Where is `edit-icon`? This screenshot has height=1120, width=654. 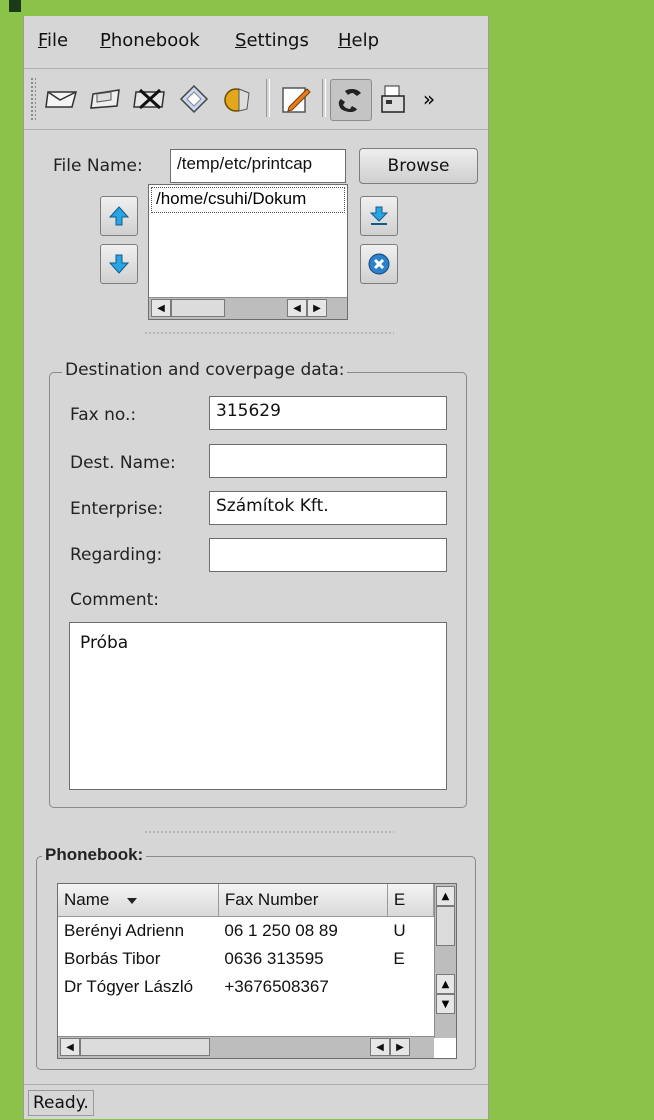 edit-icon is located at coordinates (296, 99).